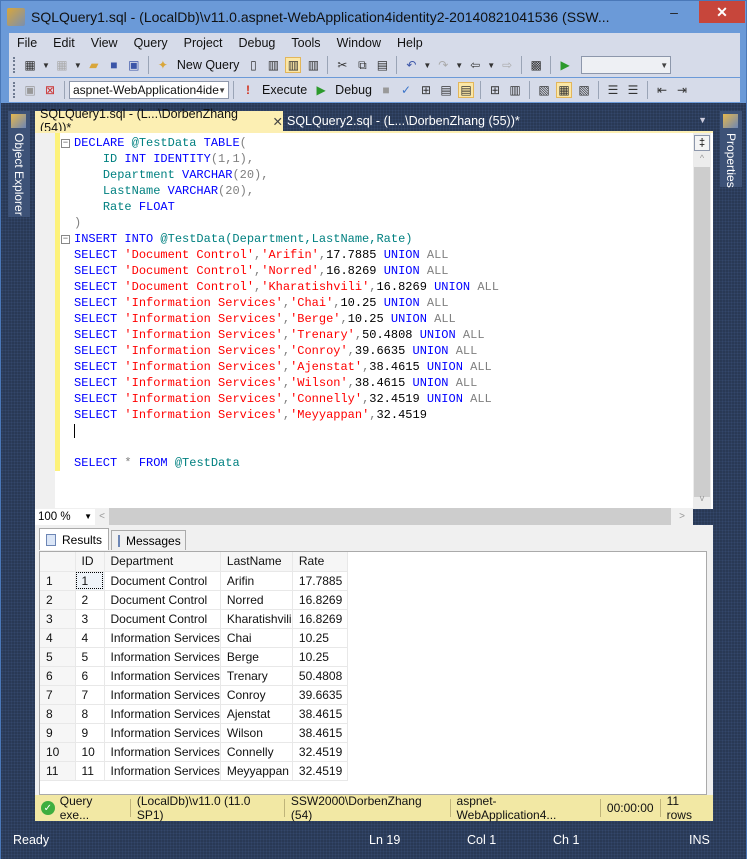 Image resolution: width=747 pixels, height=859 pixels. I want to click on save-icon: ■, so click(114, 65).